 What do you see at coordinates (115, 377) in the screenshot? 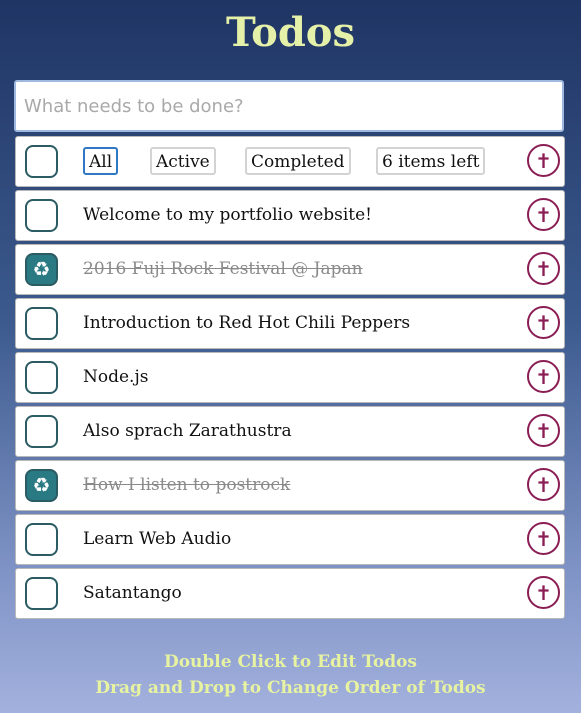
I see `todo-label: Node.js` at bounding box center [115, 377].